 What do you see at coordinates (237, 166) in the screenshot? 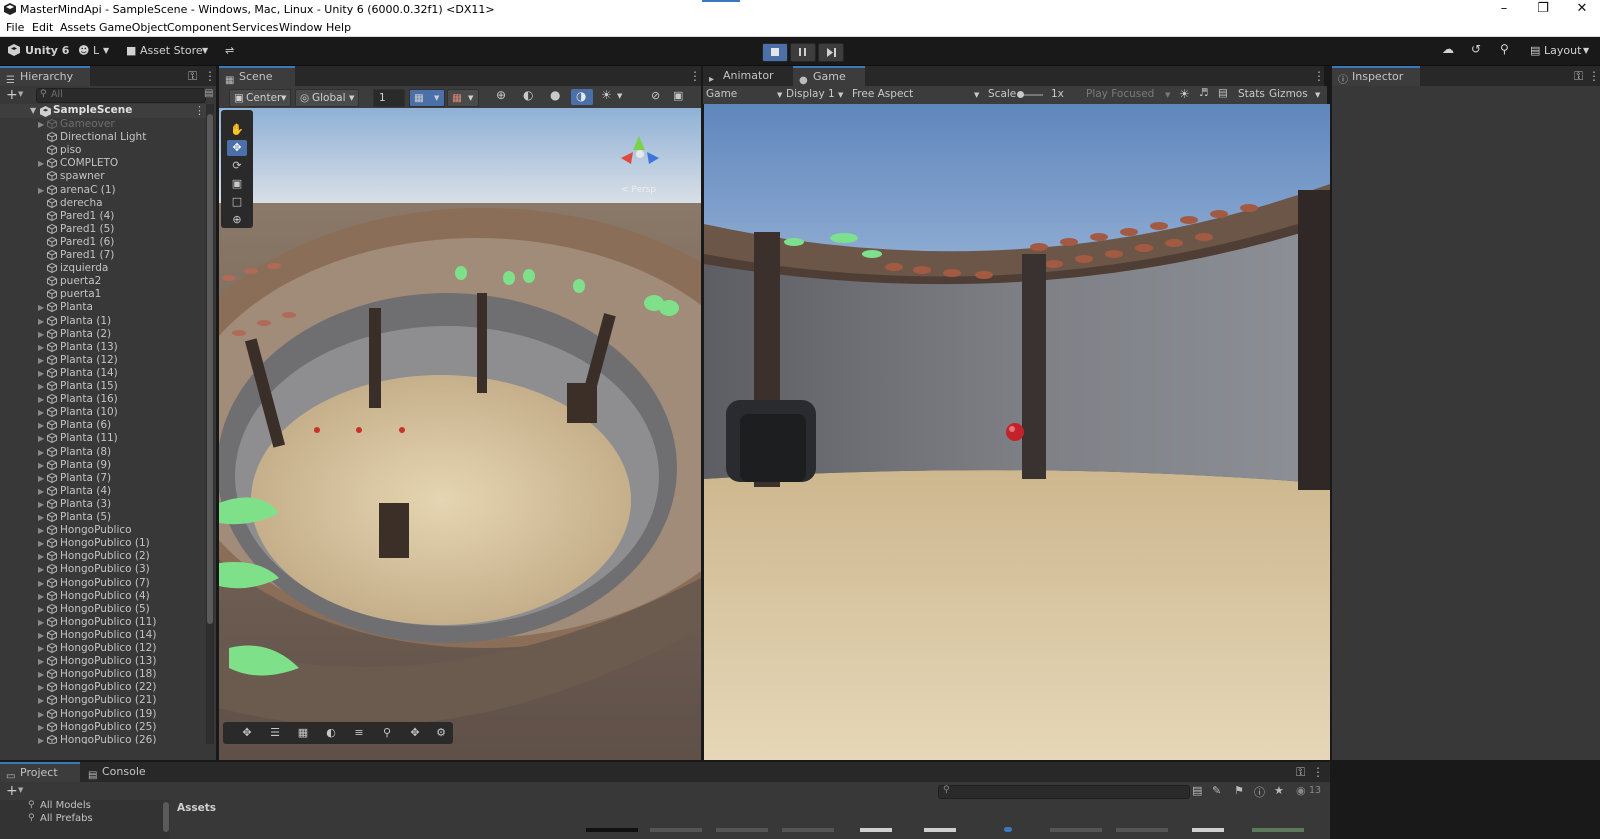
I see `rotate-tool-icon: ⟳` at bounding box center [237, 166].